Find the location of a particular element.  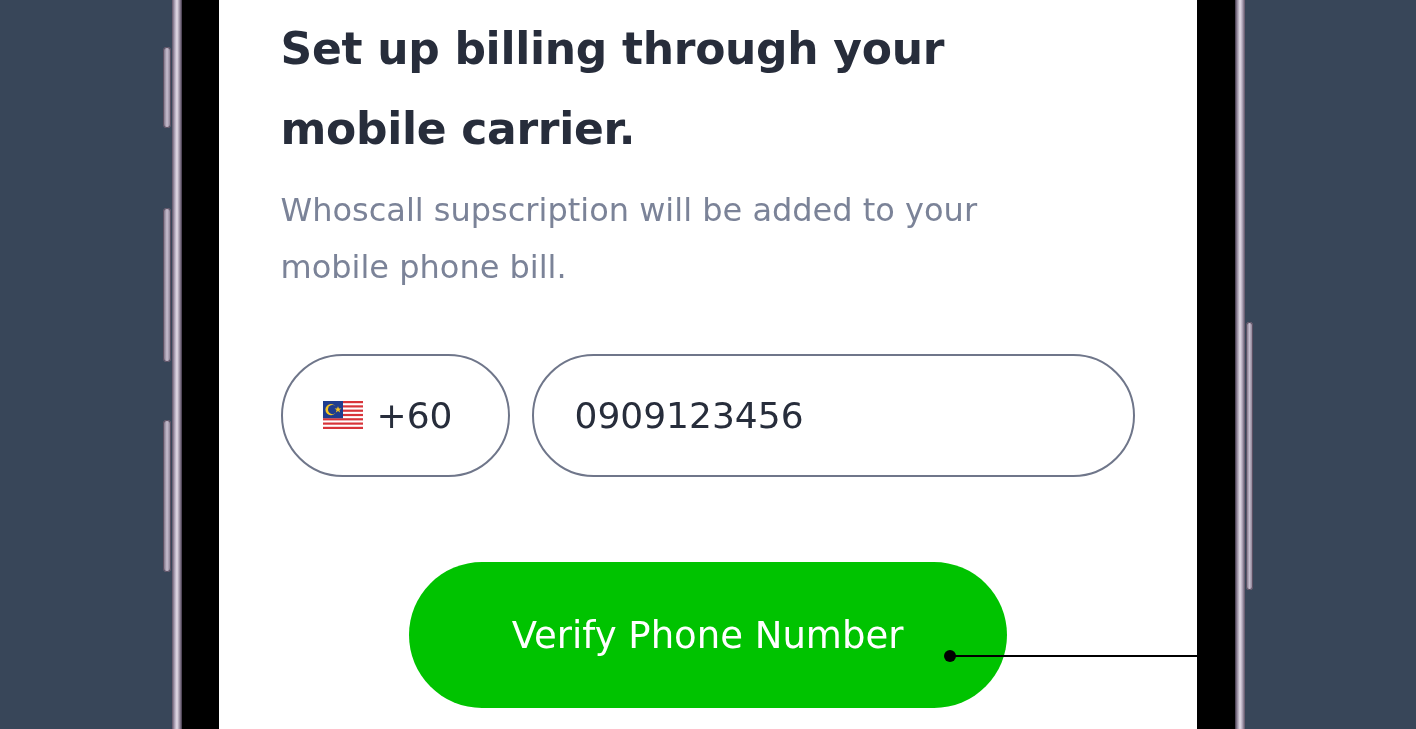

page-heading: Set up billing through your mobile carrier. is located at coordinates (613, 89).